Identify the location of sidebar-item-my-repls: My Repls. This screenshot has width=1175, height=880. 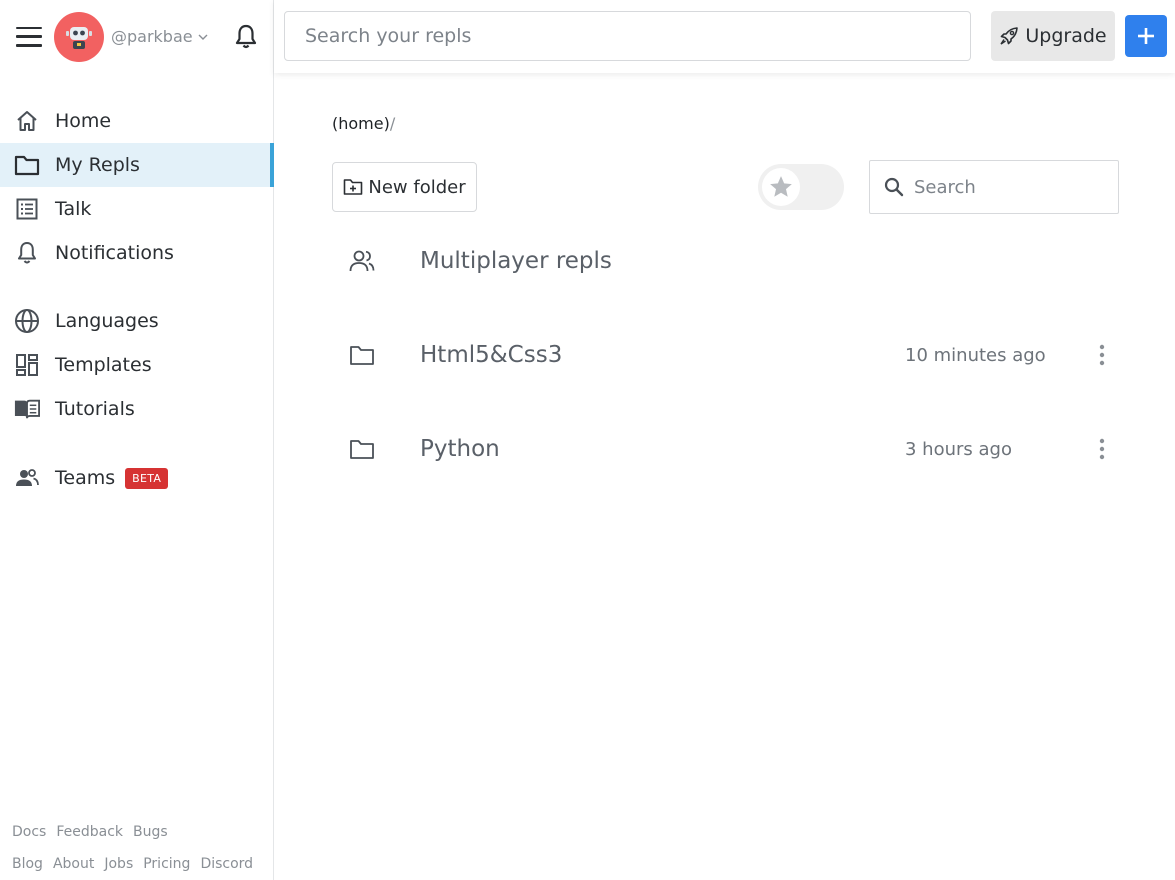
(137, 165).